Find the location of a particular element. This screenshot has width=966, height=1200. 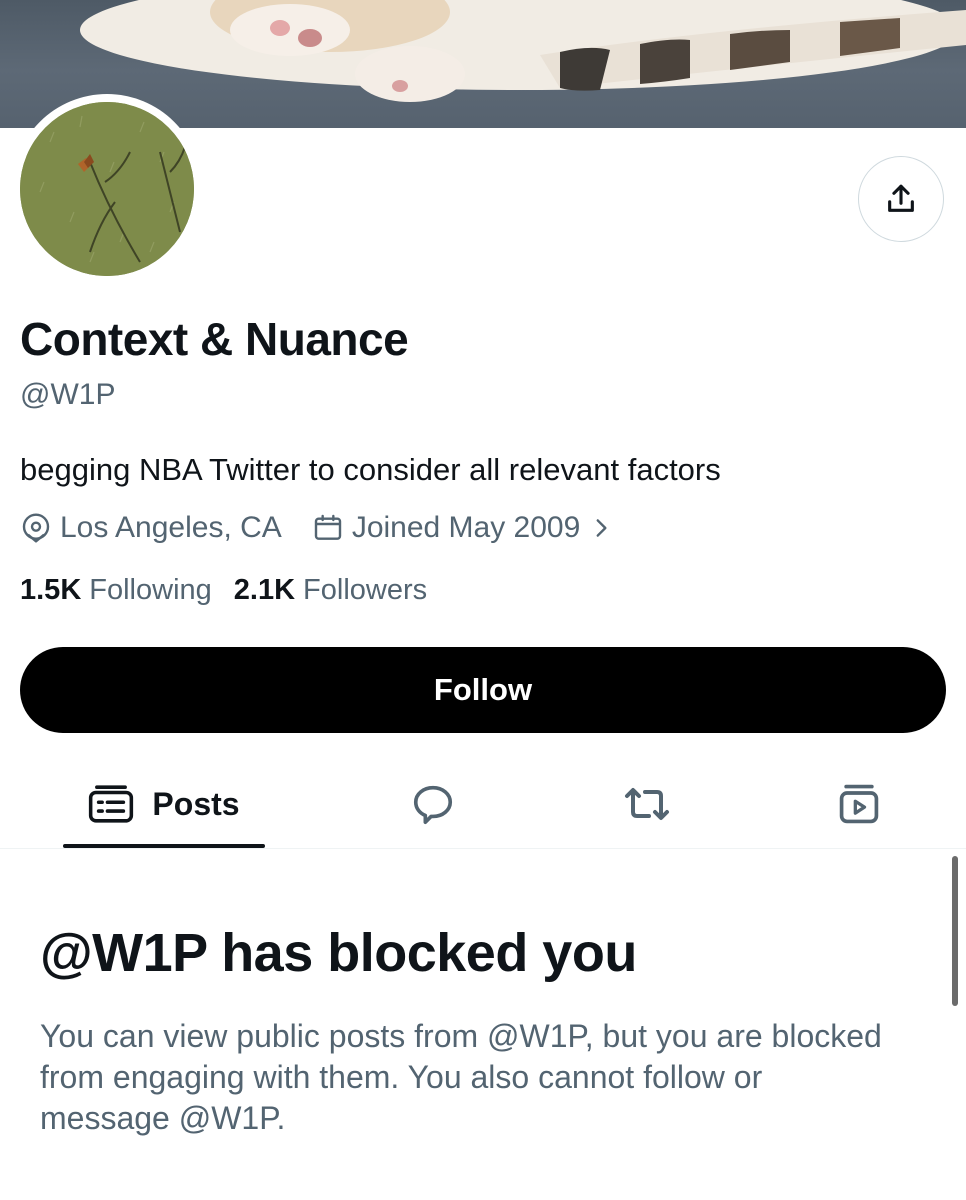

follow-button: Follow is located at coordinates (483, 690).